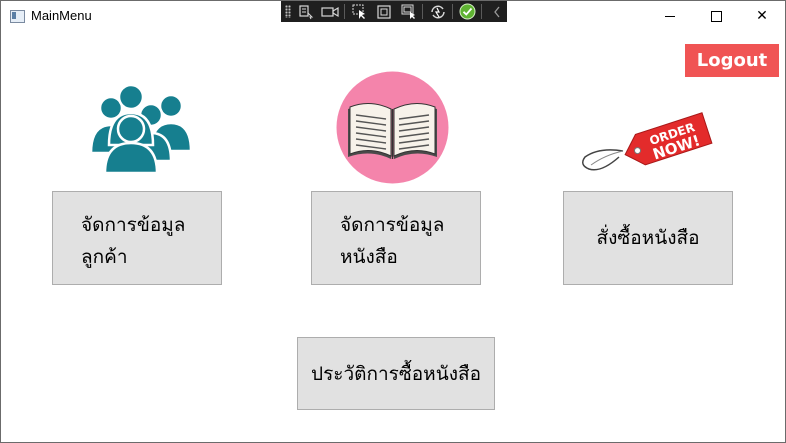  I want to click on xaml-debug-toolbar, so click(394, 11).